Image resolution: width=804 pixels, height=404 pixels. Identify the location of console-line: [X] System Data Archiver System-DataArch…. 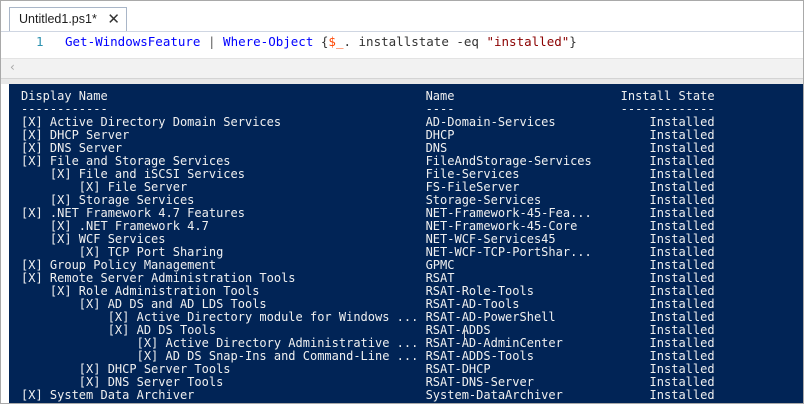
(368, 395).